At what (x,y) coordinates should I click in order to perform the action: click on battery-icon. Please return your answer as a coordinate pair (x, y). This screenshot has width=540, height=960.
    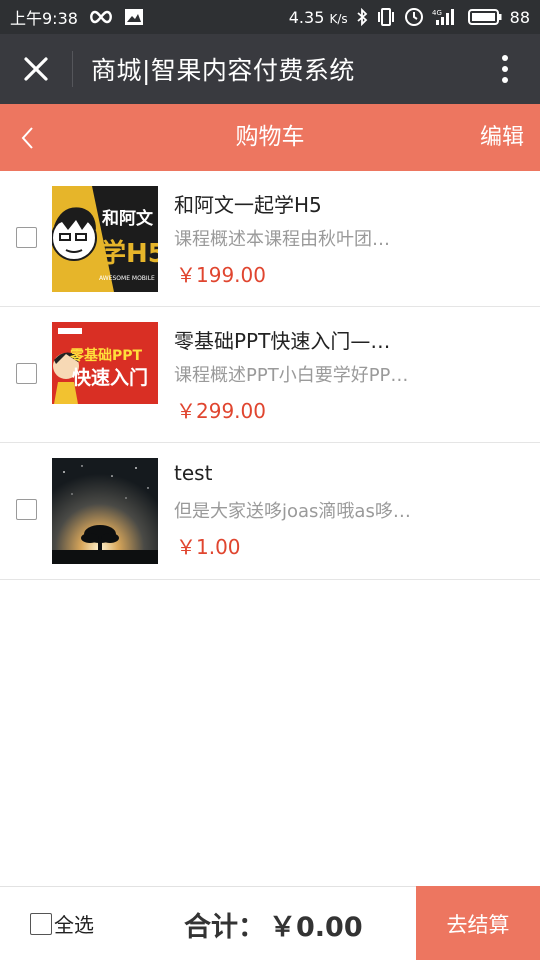
    Looking at the image, I should click on (484, 17).